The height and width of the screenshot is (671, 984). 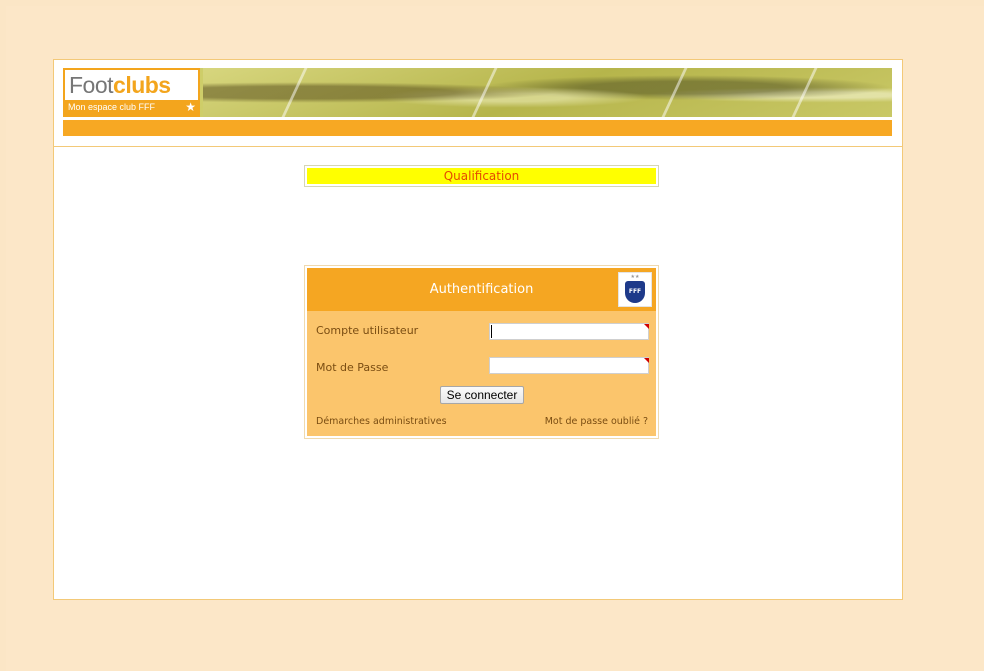 I want to click on banner-photo, so click(x=547, y=92).